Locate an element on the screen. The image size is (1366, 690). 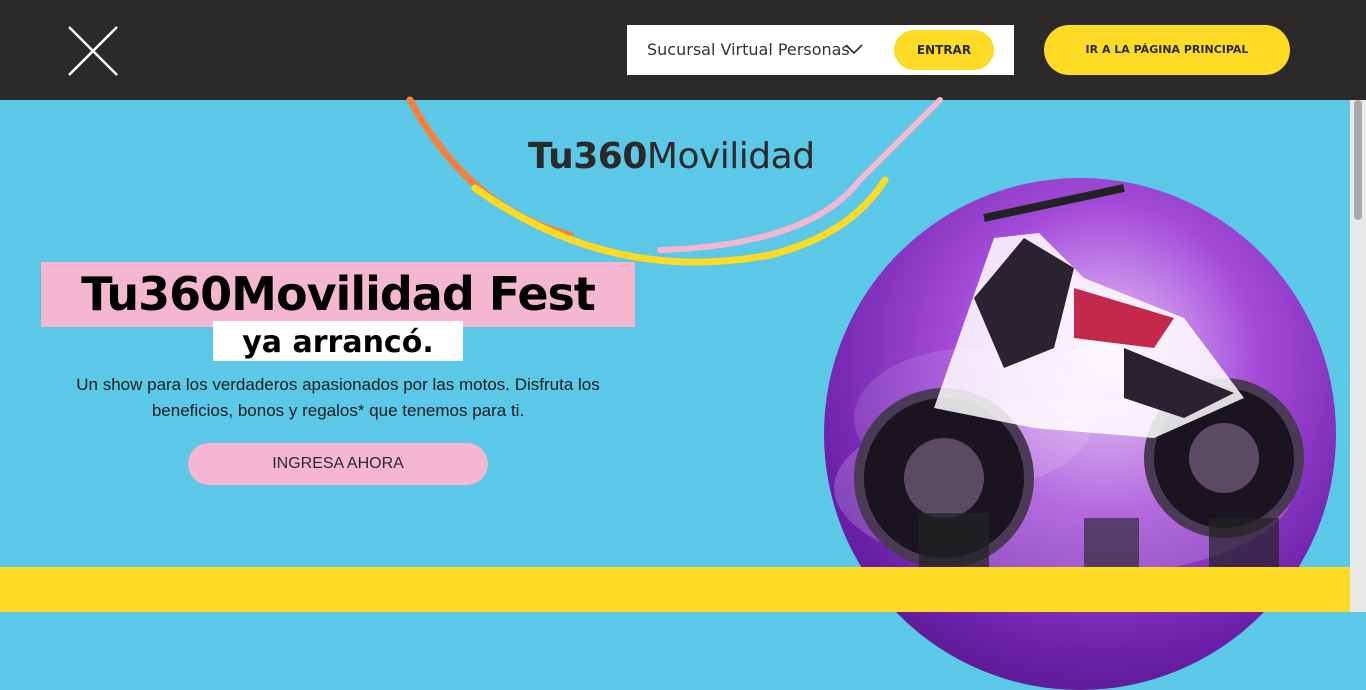
home-page-button: IR A LA PÁGINA PRINCIPAL is located at coordinates (1167, 50).